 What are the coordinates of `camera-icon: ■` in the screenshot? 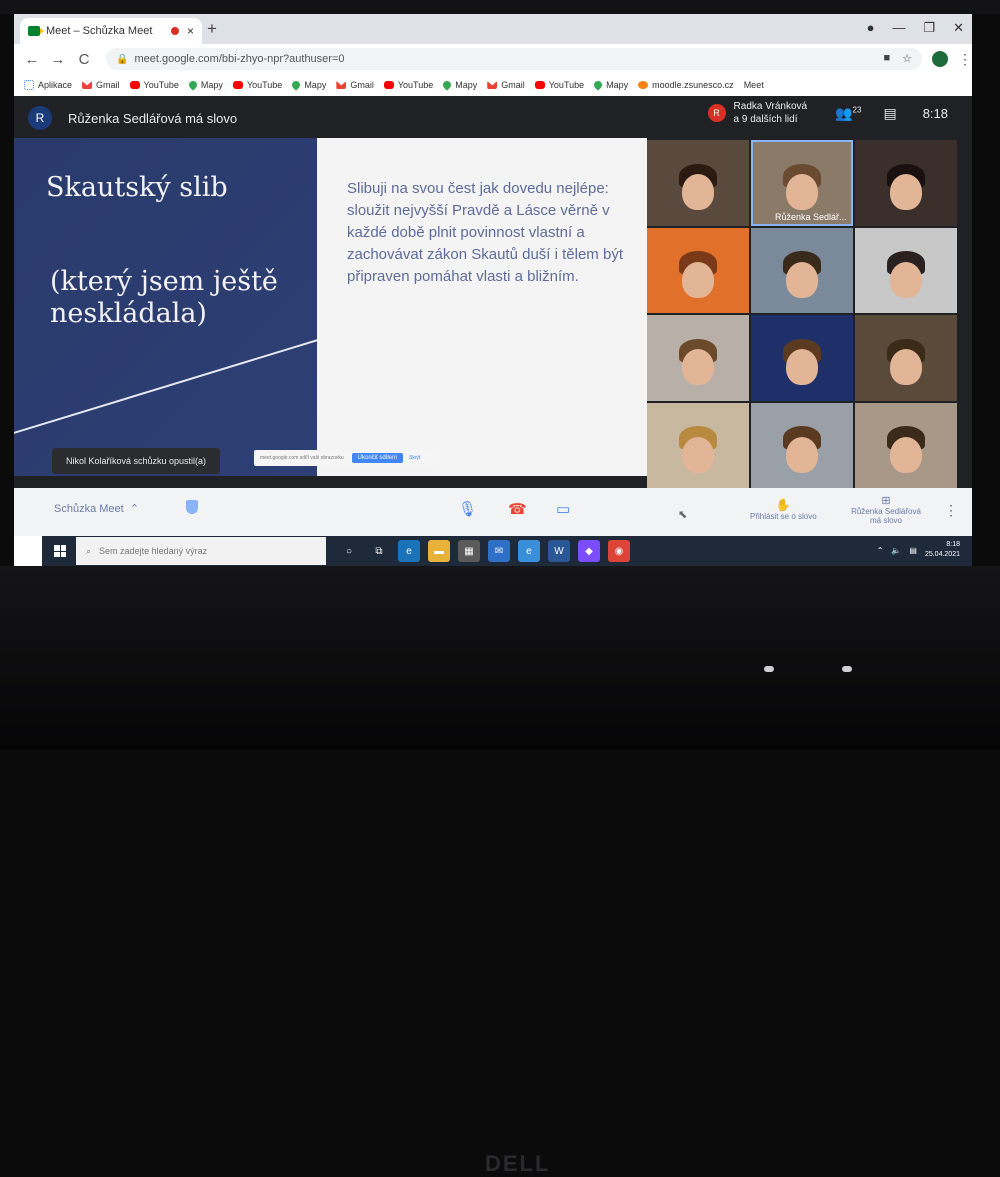 It's located at (886, 58).